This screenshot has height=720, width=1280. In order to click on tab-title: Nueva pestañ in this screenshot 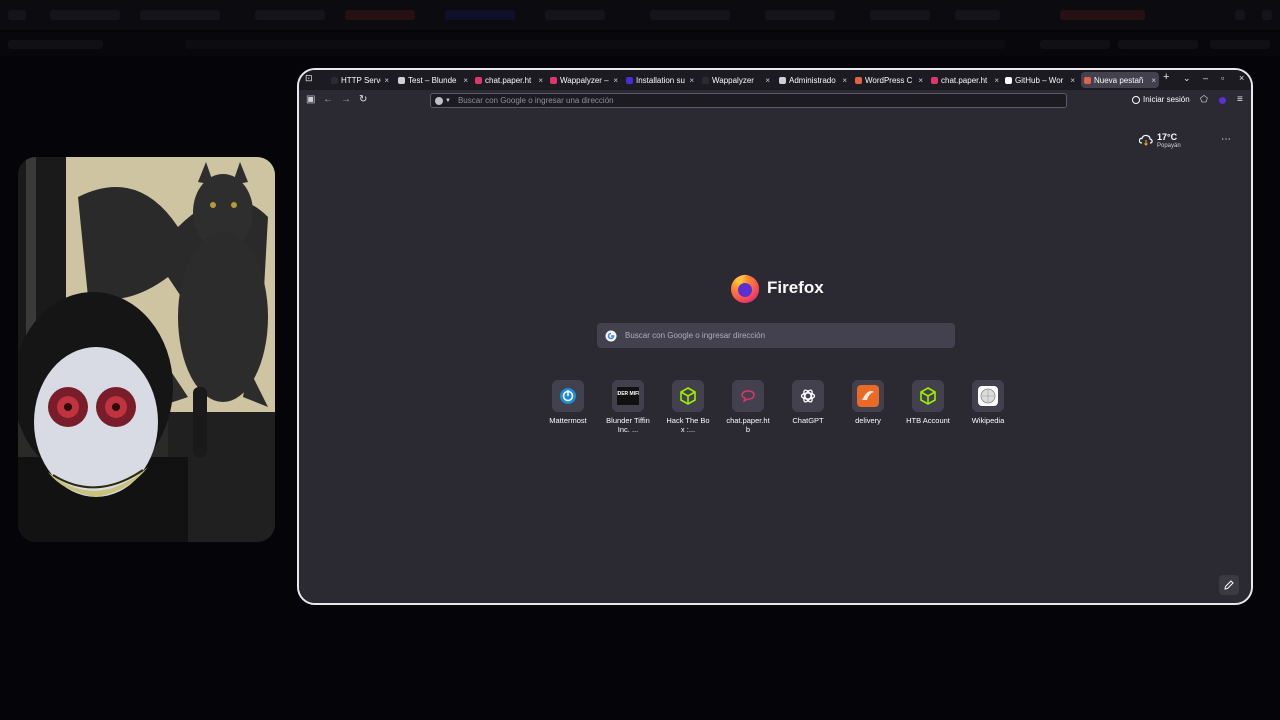, I will do `click(1119, 80)`.